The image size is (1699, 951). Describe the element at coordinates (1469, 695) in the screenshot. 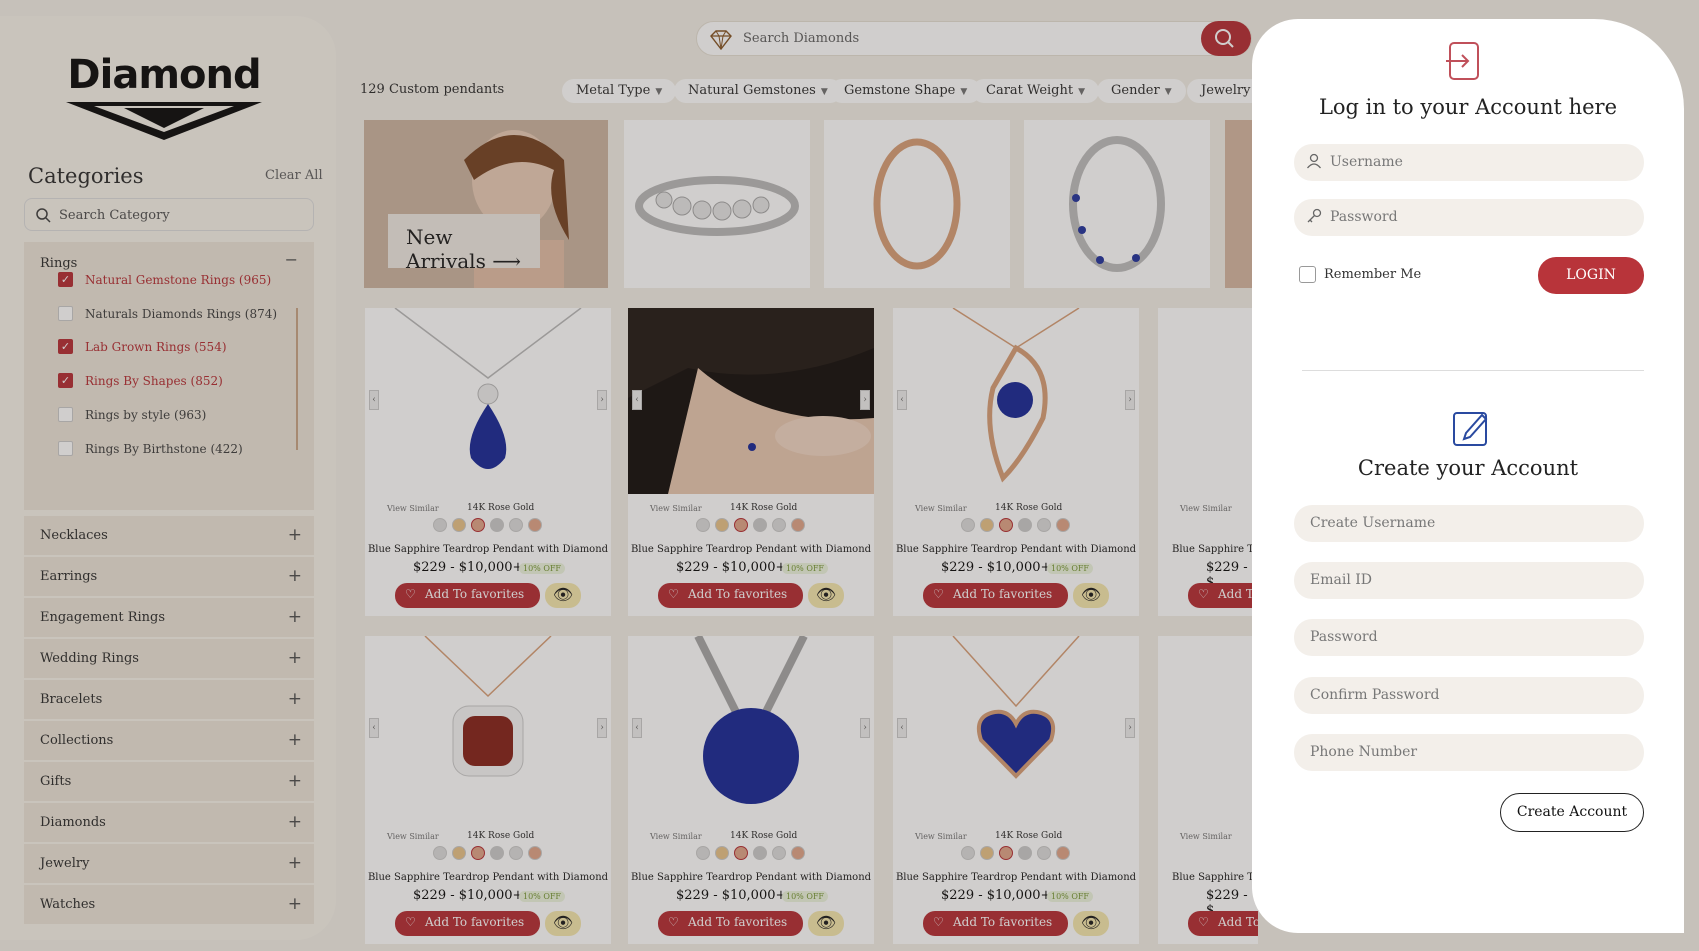

I see `confirm-password-input: Confirm Password` at that location.